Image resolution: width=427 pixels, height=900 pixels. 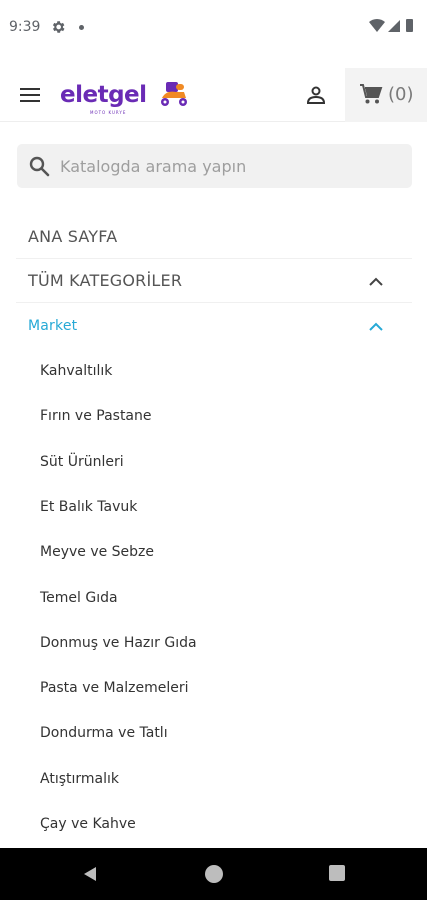 I want to click on submenu-item-et-balik-tavuk: Et Balık Tavuk, so click(x=88, y=507).